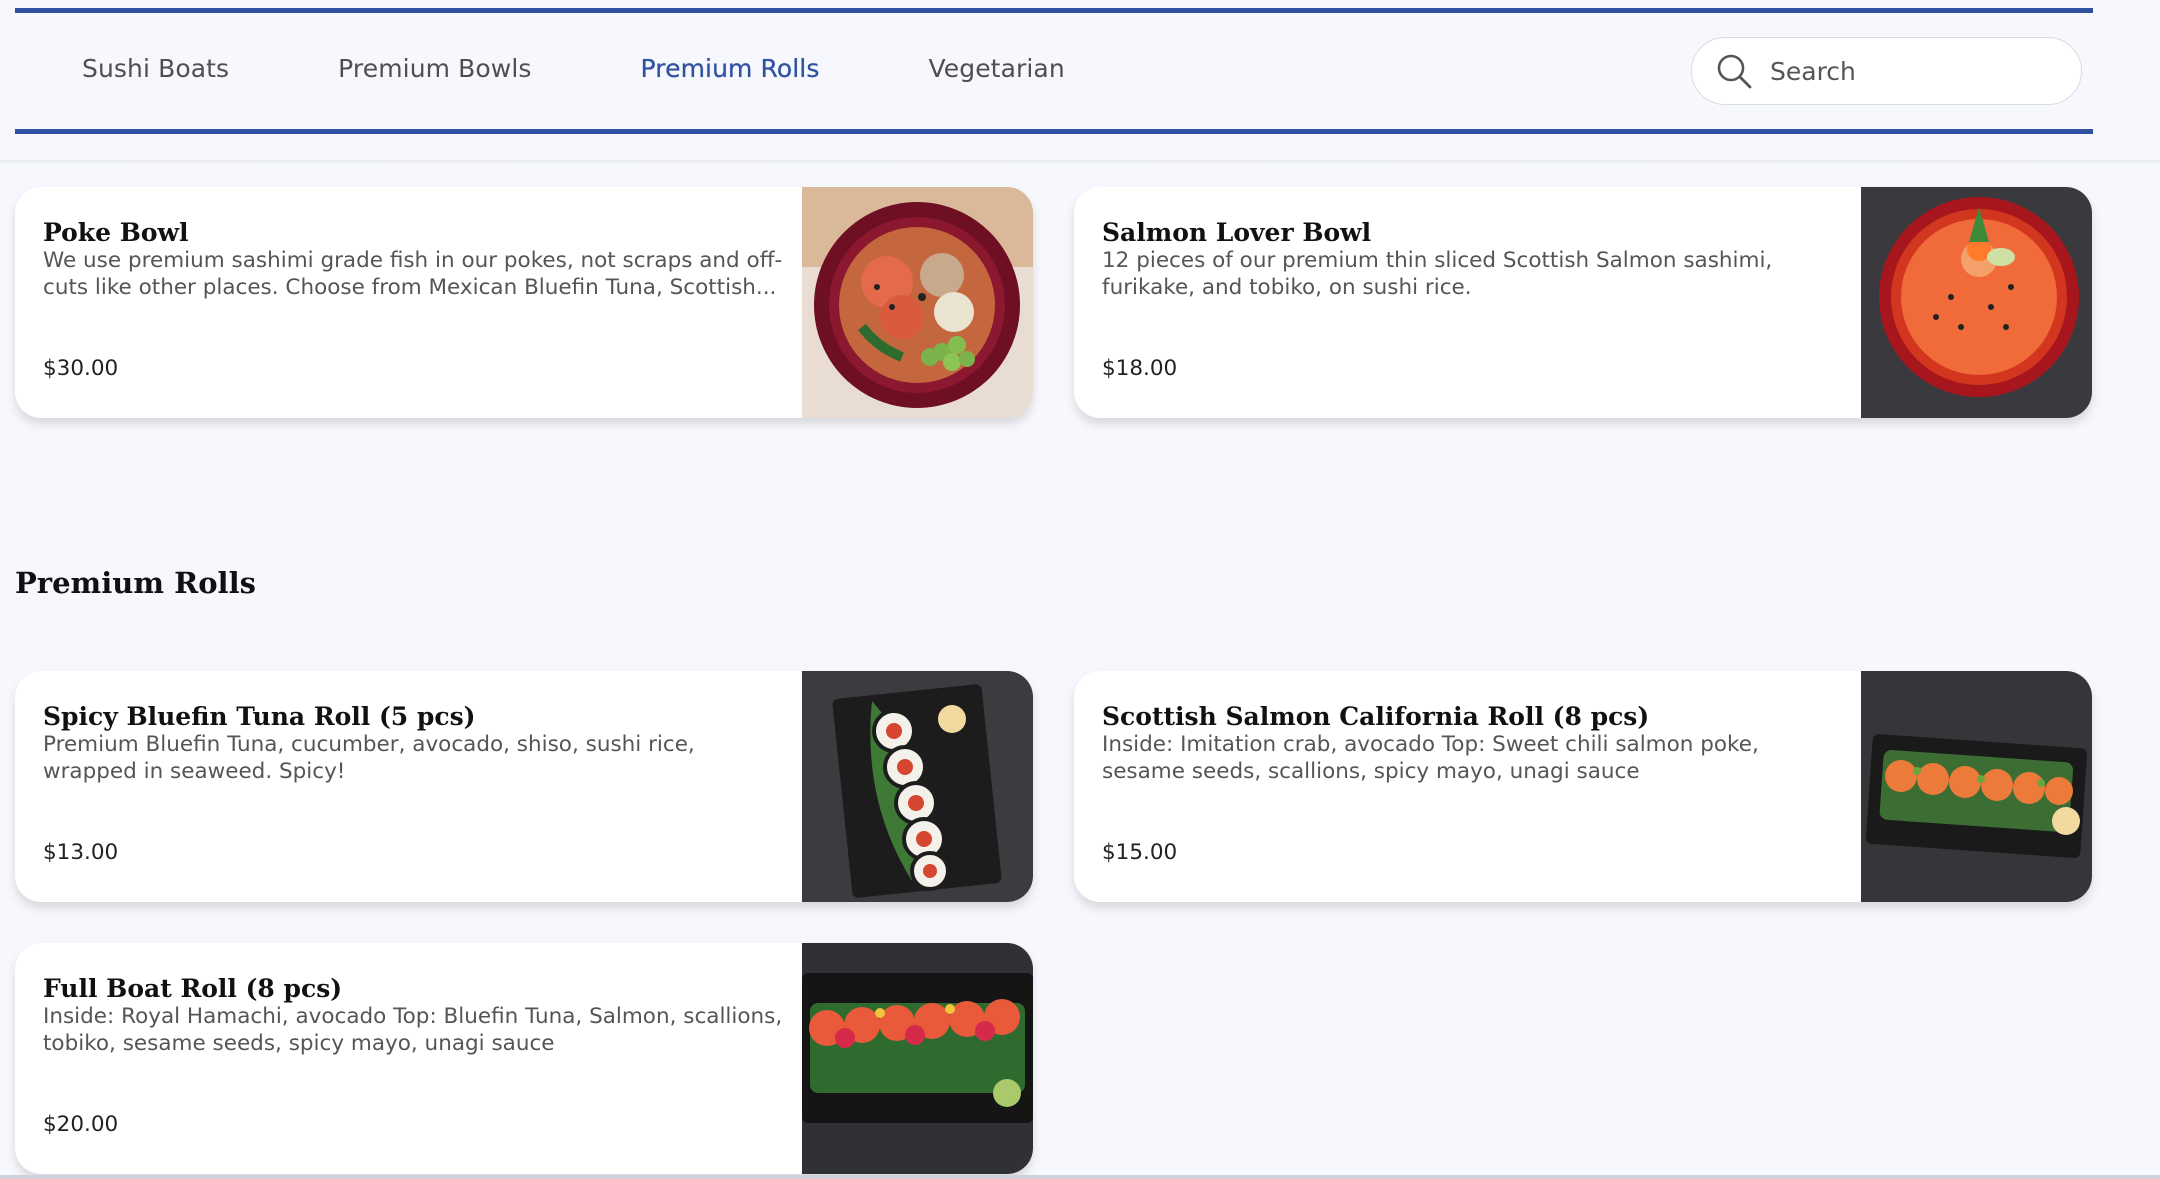 This screenshot has width=2160, height=1179. What do you see at coordinates (1976, 302) in the screenshot?
I see `salmon-bowl-photo` at bounding box center [1976, 302].